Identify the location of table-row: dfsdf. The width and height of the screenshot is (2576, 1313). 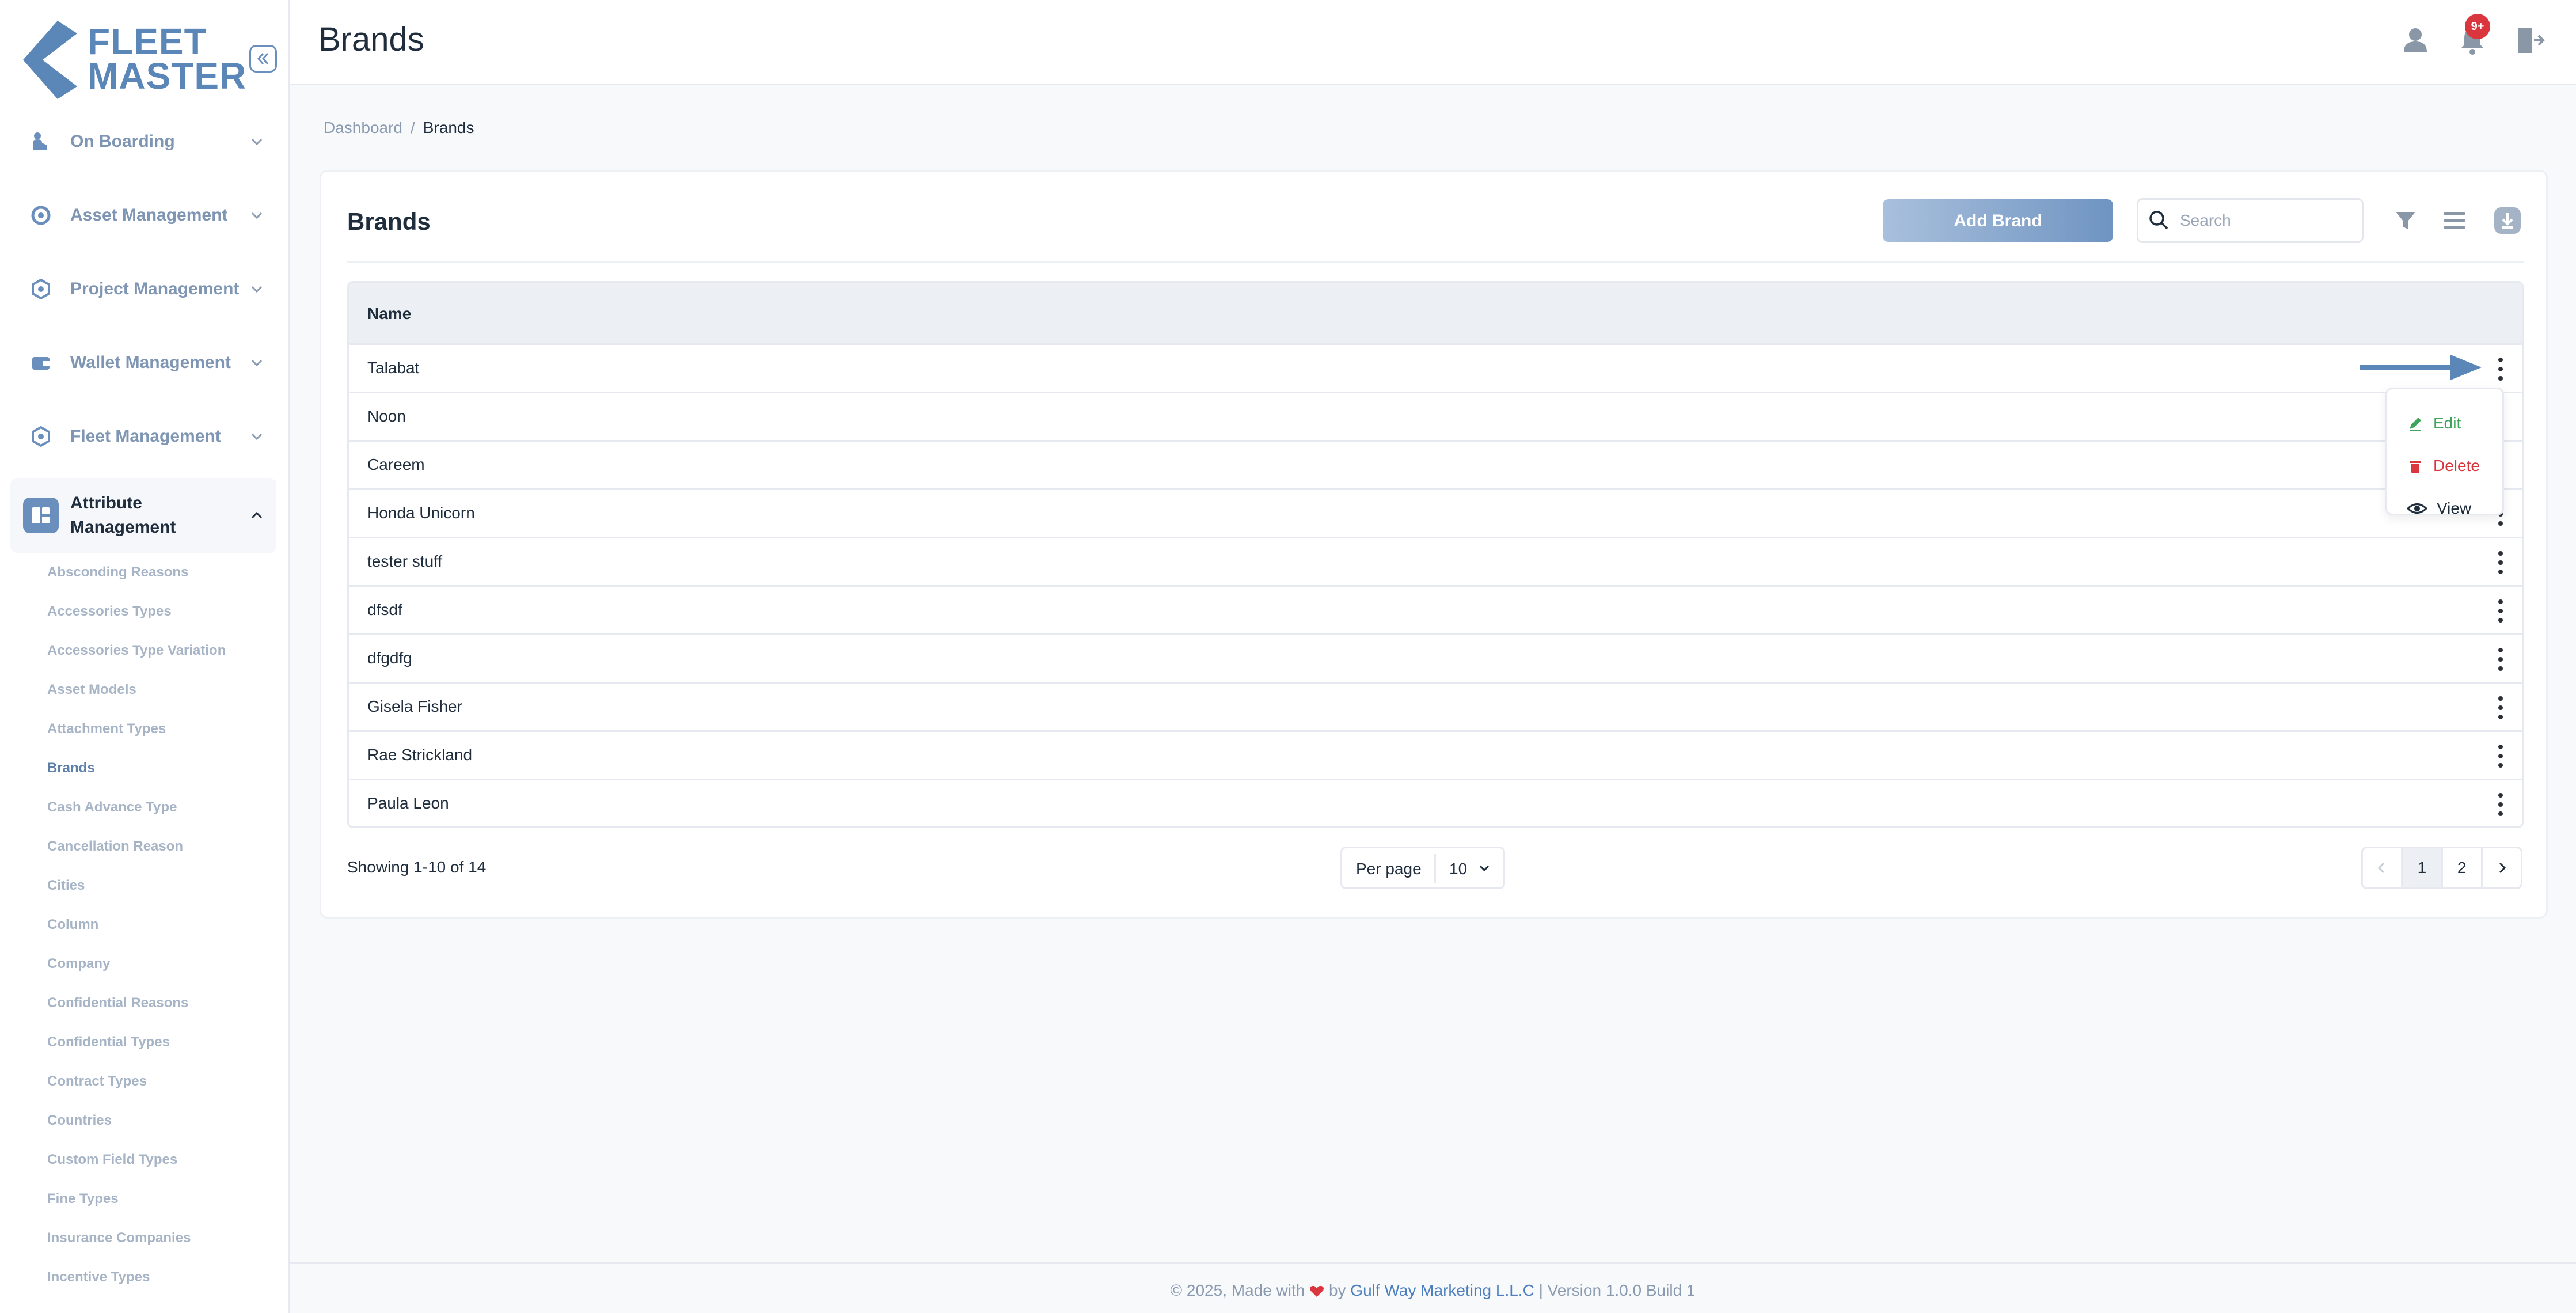
(1436, 609).